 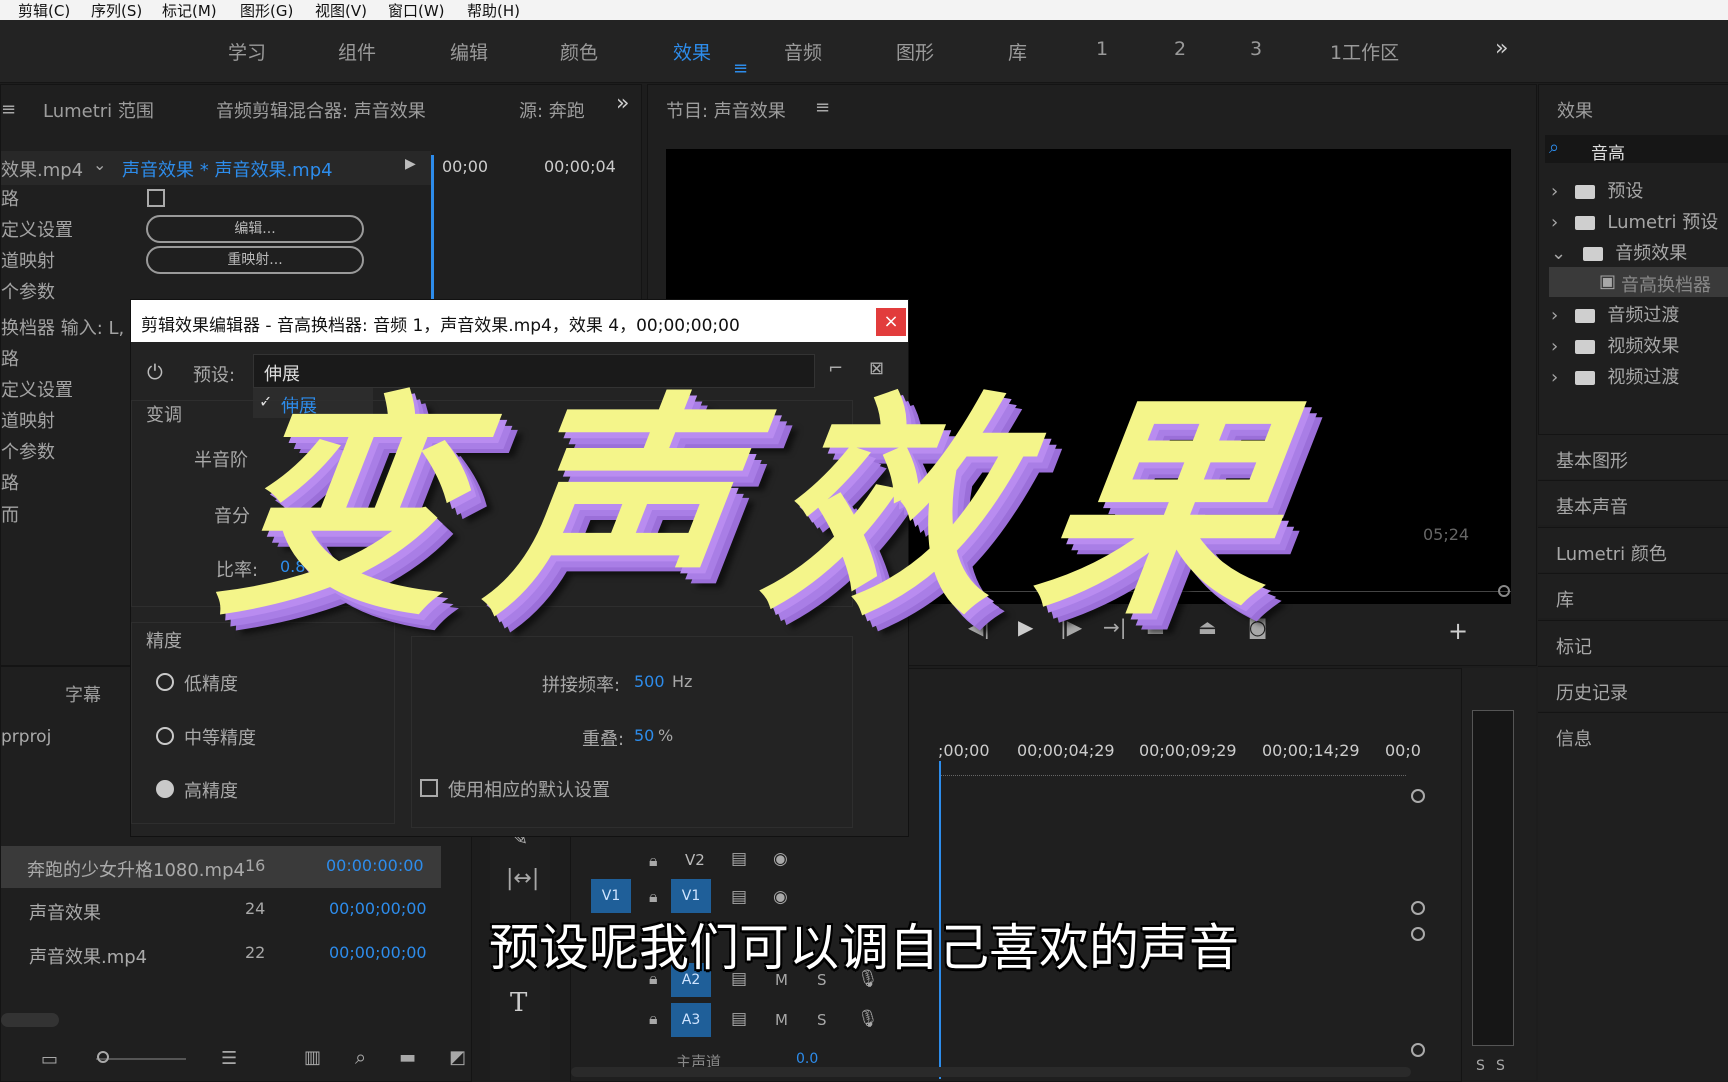 What do you see at coordinates (42, 169) in the screenshot?
I see `master-clip-label: 效果.mp4` at bounding box center [42, 169].